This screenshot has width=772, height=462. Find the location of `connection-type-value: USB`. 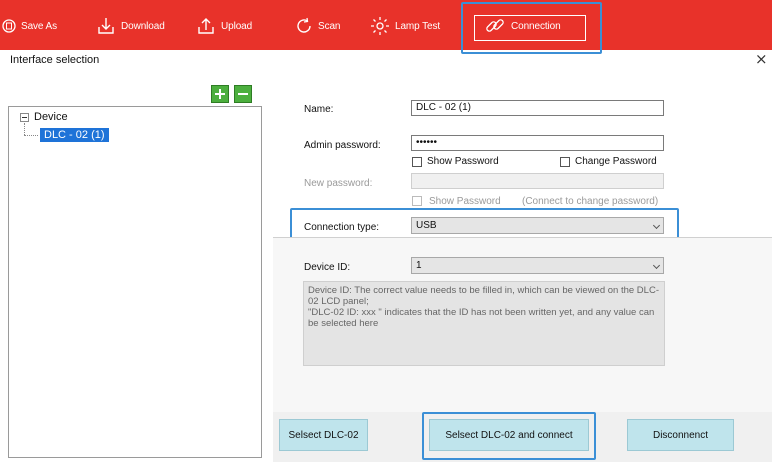

connection-type-value: USB is located at coordinates (426, 225).